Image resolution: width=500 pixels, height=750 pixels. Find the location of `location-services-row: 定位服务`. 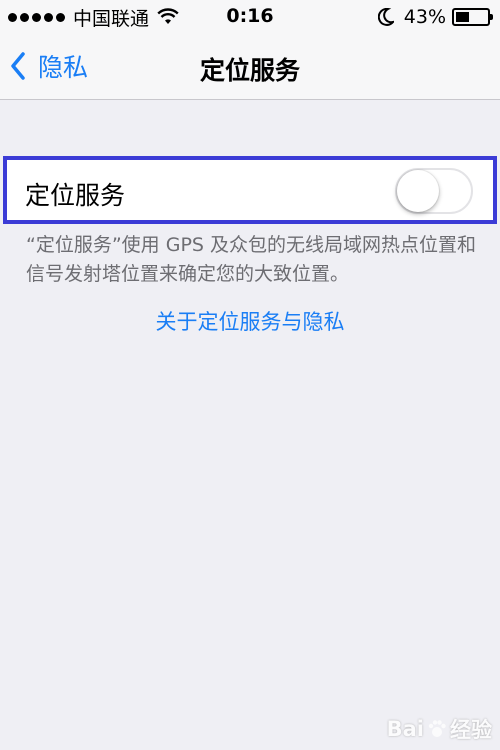

location-services-row: 定位服务 is located at coordinates (250, 190).